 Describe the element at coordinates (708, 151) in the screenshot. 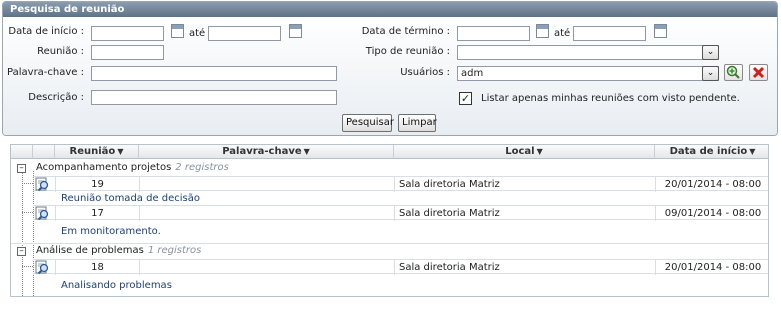

I see `column-header-start-date-label: Data de início` at that location.